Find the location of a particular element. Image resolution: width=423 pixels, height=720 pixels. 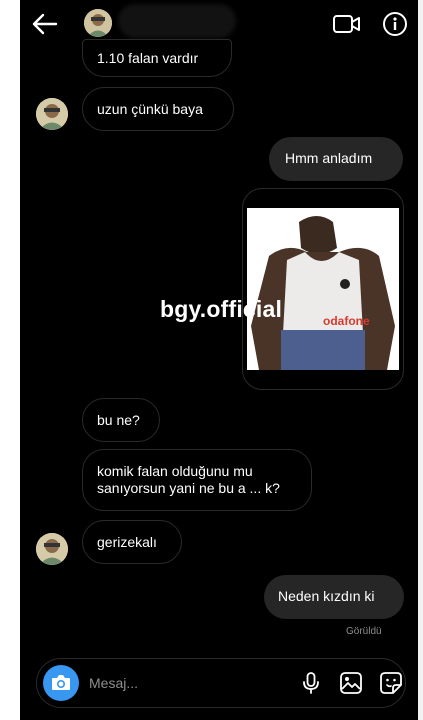

message-text: 1.10 falan vardır is located at coordinates (148, 58).